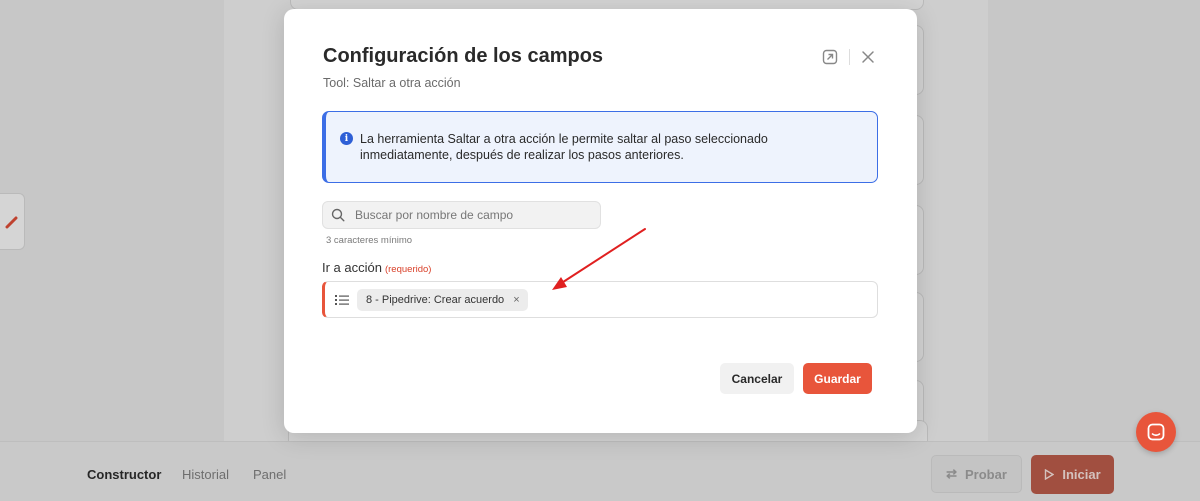 This screenshot has height=501, width=1200. Describe the element at coordinates (463, 56) in the screenshot. I see `modal-title: Configuración de los campos` at that location.